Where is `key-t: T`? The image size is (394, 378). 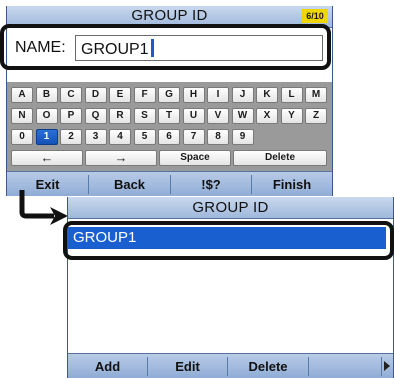 key-t: T is located at coordinates (169, 116).